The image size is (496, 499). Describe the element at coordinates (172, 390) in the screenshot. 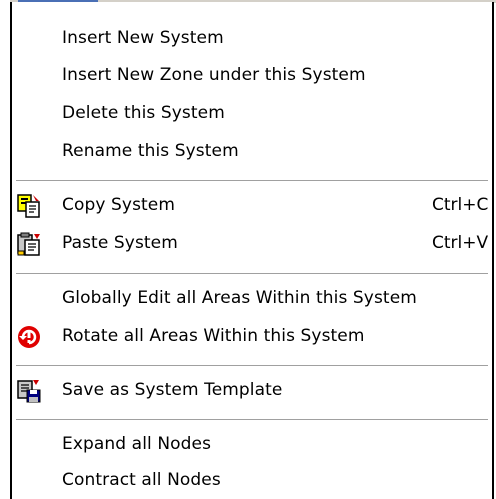

I see `menu-item-label: Save as System Template` at that location.